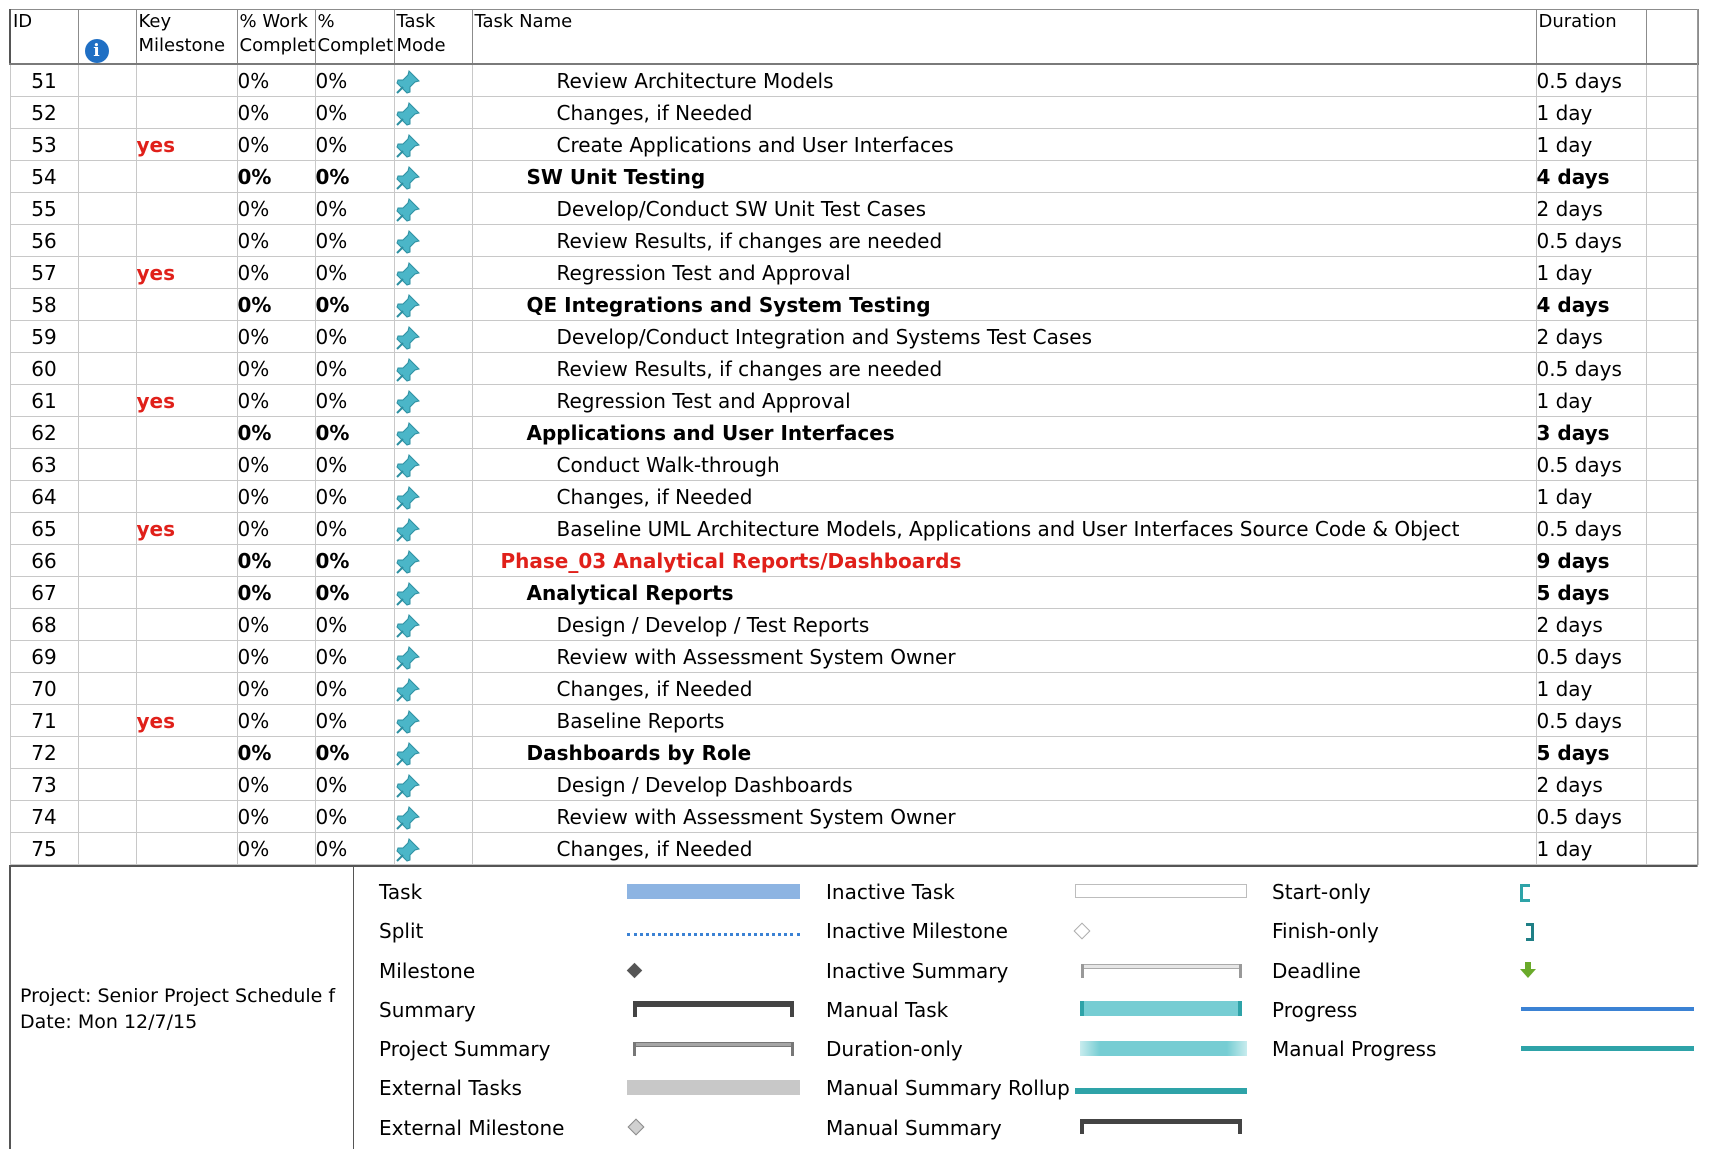  Describe the element at coordinates (44, 496) in the screenshot. I see `task-id: 64` at that location.